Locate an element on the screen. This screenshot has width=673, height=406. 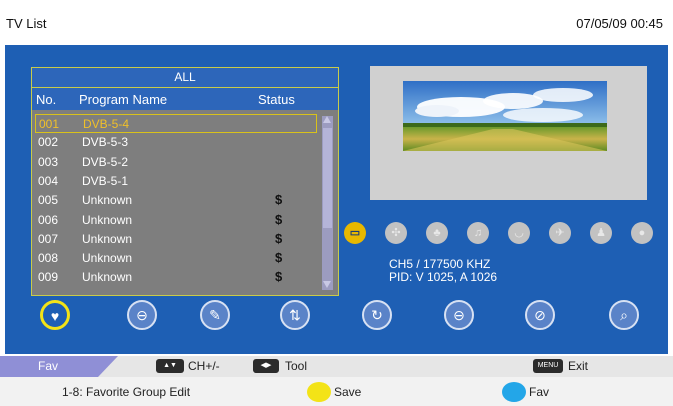
person-category-icon: ● is located at coordinates (642, 233).